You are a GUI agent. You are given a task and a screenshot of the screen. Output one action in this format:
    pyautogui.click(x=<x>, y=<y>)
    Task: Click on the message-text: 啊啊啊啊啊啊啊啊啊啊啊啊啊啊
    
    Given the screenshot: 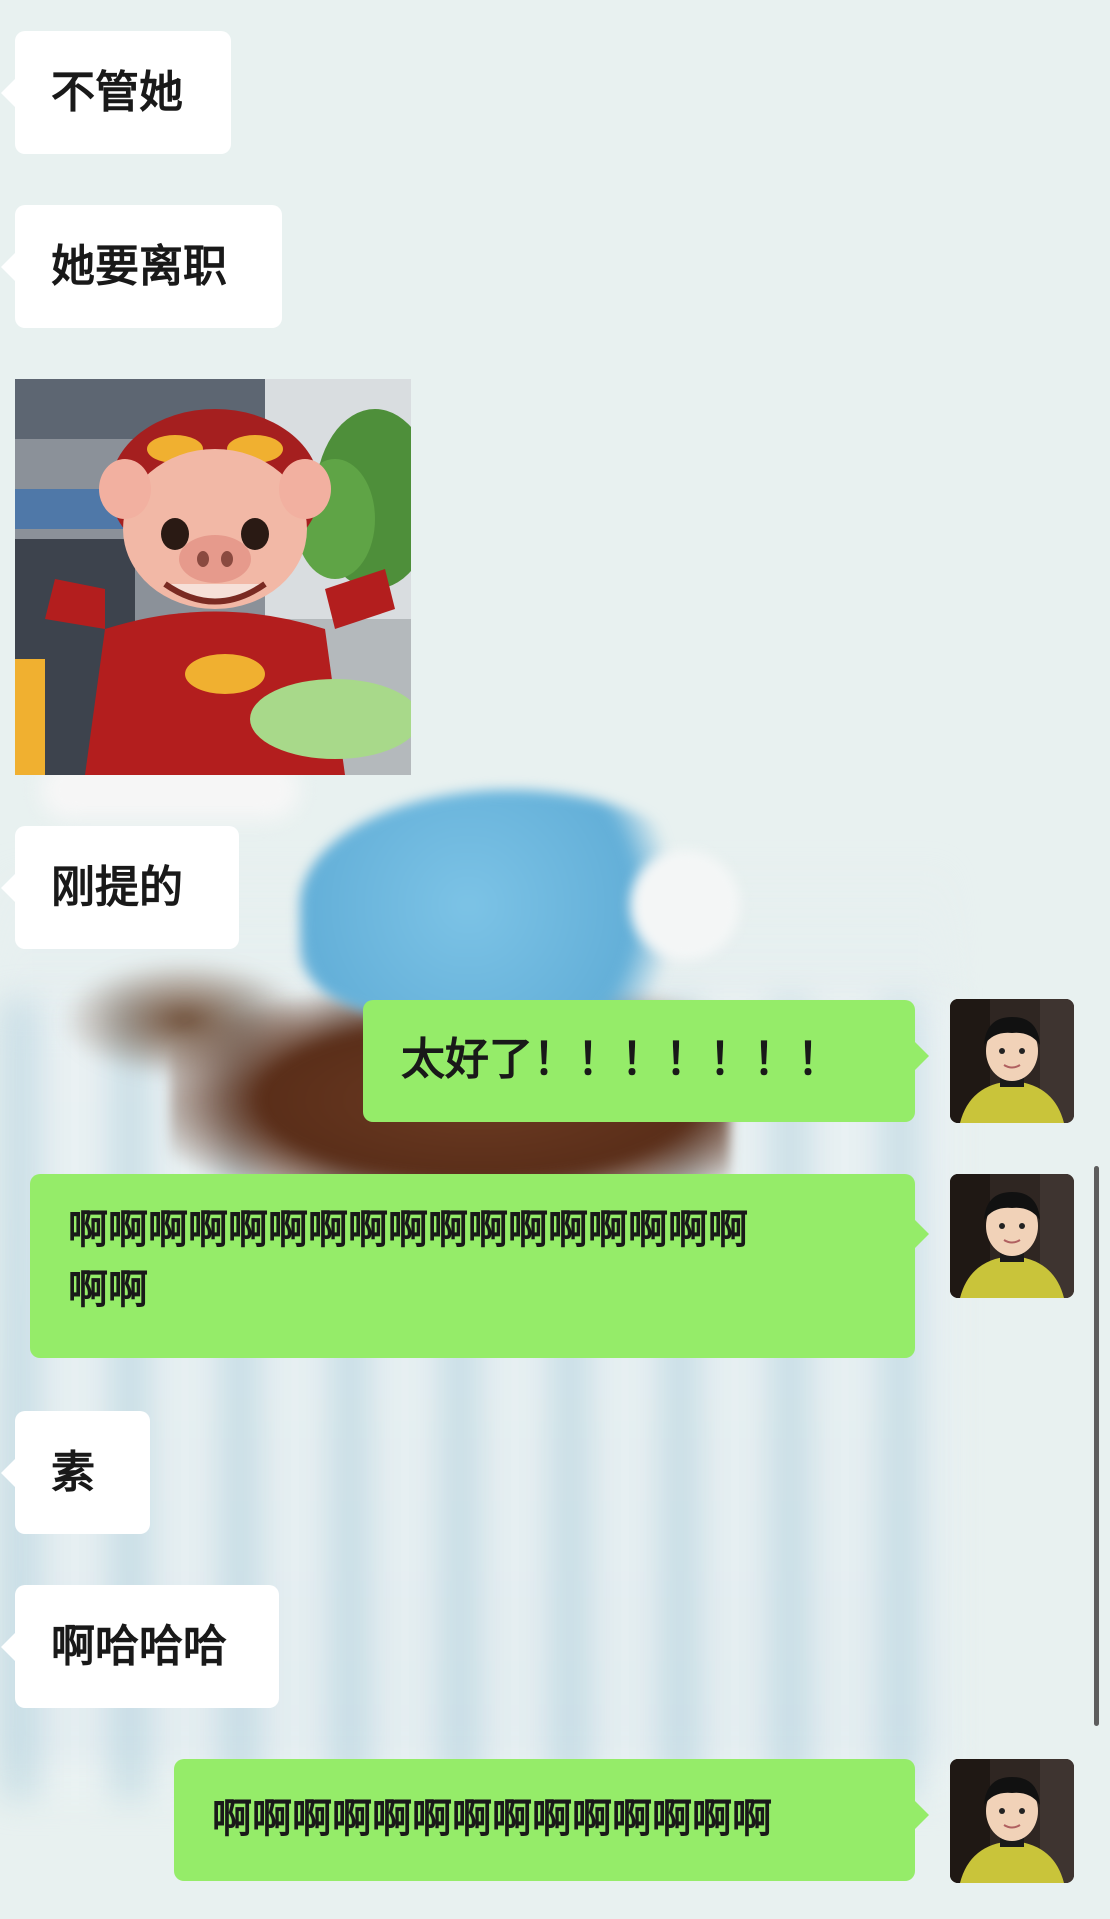 What is the action you would take?
    pyautogui.click(x=492, y=1819)
    